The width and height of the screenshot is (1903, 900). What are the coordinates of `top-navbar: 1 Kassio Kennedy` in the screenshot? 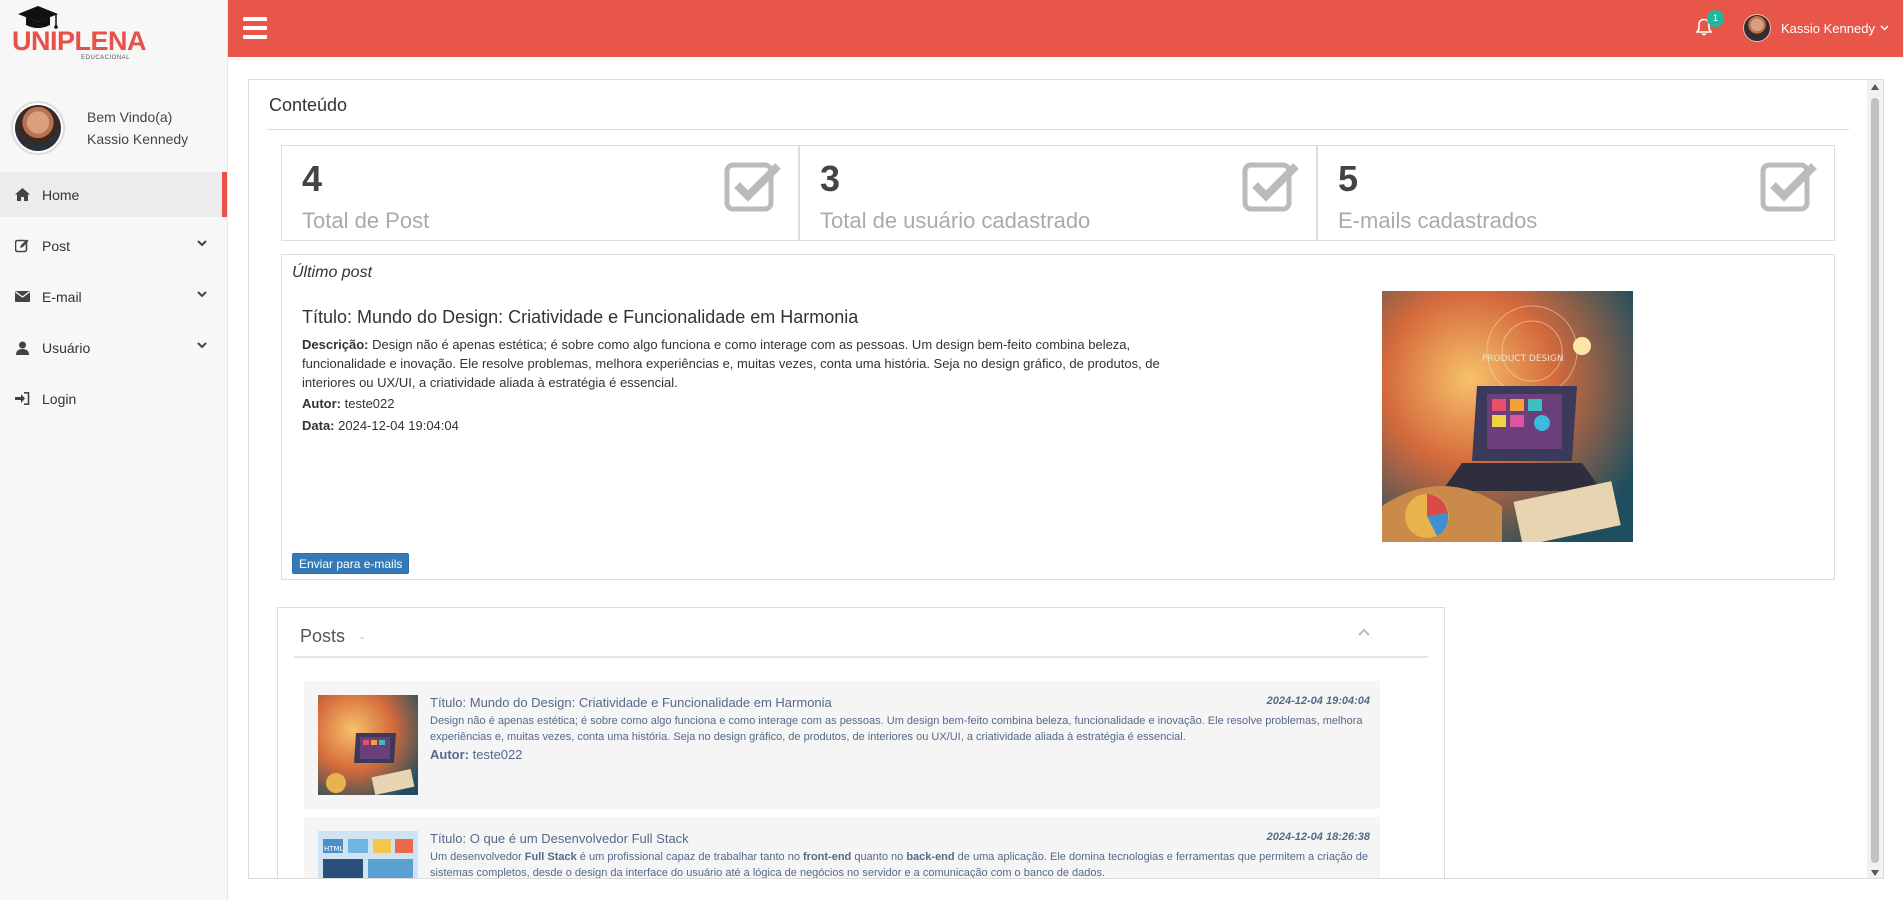 It's located at (1065, 28).